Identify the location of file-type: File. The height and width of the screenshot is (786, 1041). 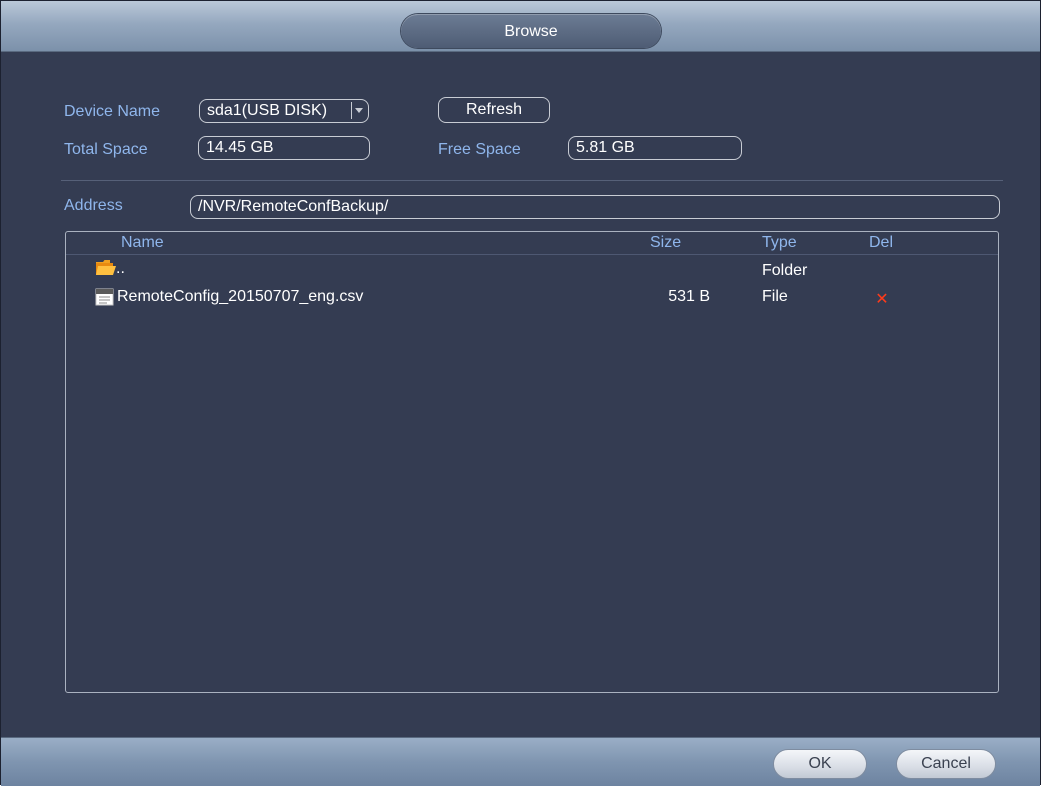
(775, 296).